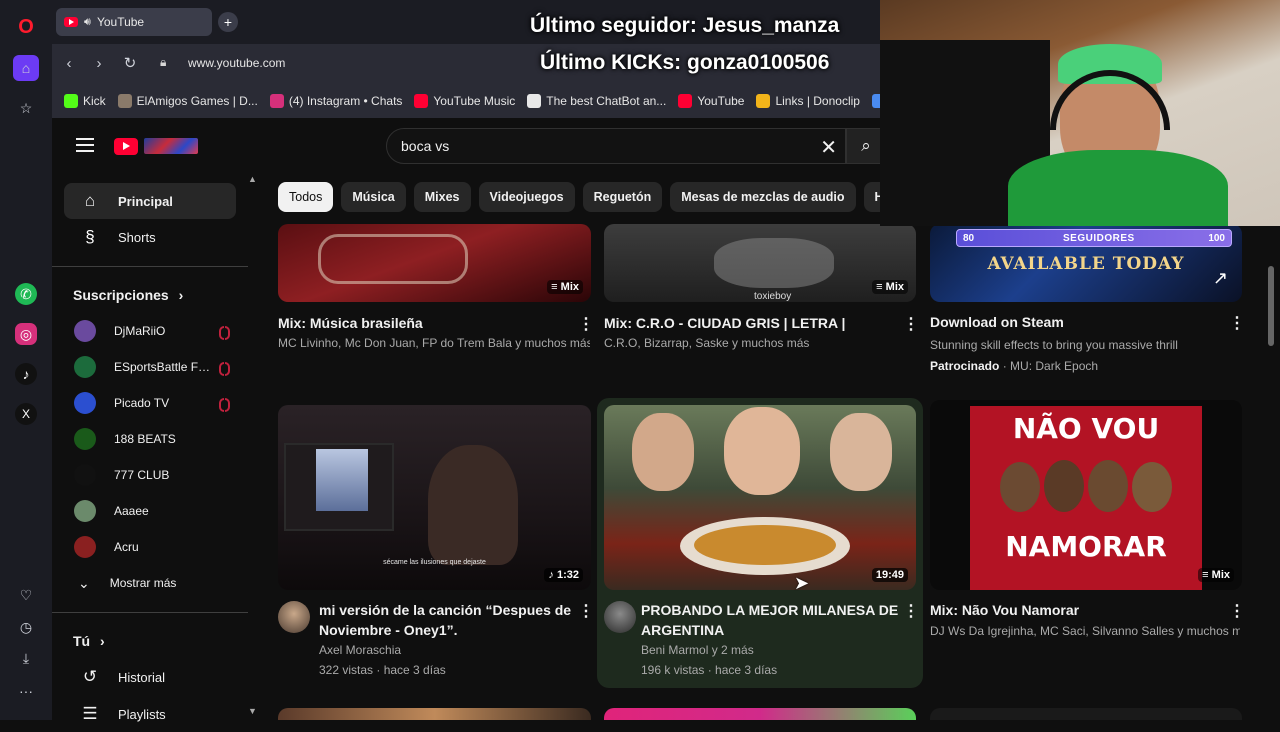  I want to click on external-link-icon: ↗, so click(1220, 278).